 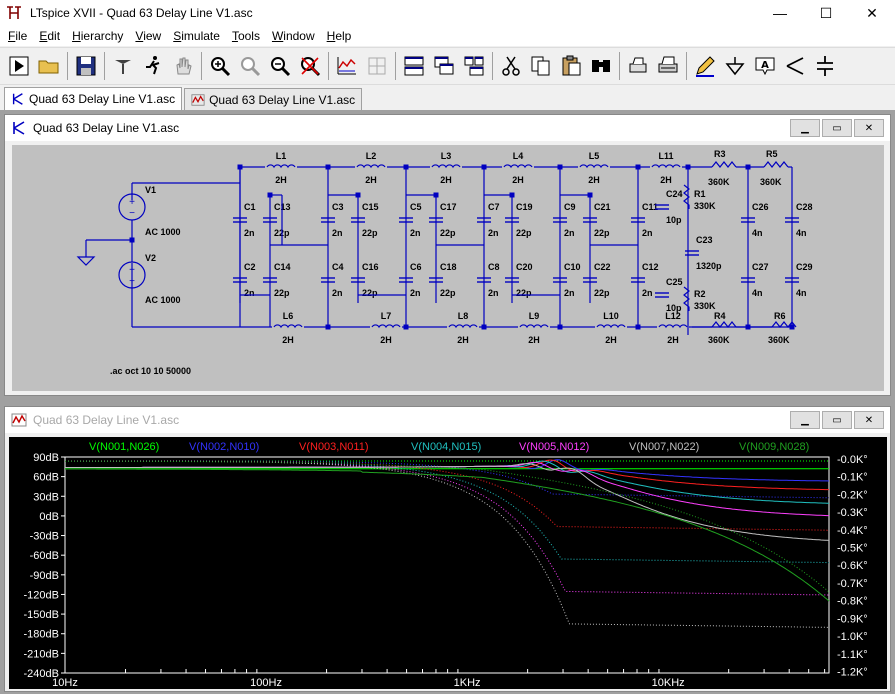 I want to click on menu-view: View, so click(x=148, y=36).